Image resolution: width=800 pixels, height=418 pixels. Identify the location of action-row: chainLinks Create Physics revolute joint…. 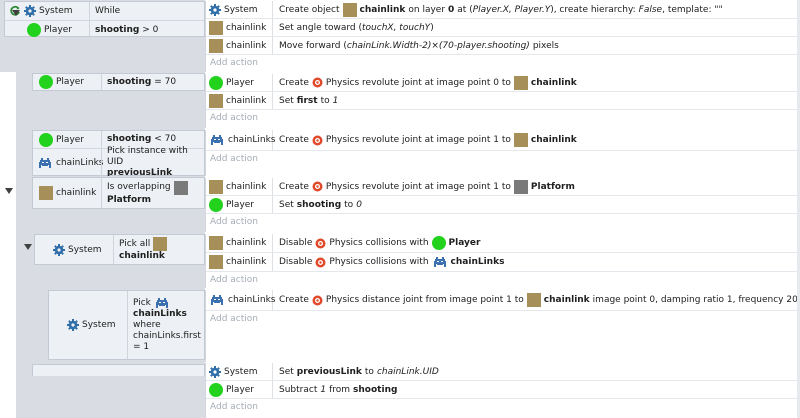
(503, 140).